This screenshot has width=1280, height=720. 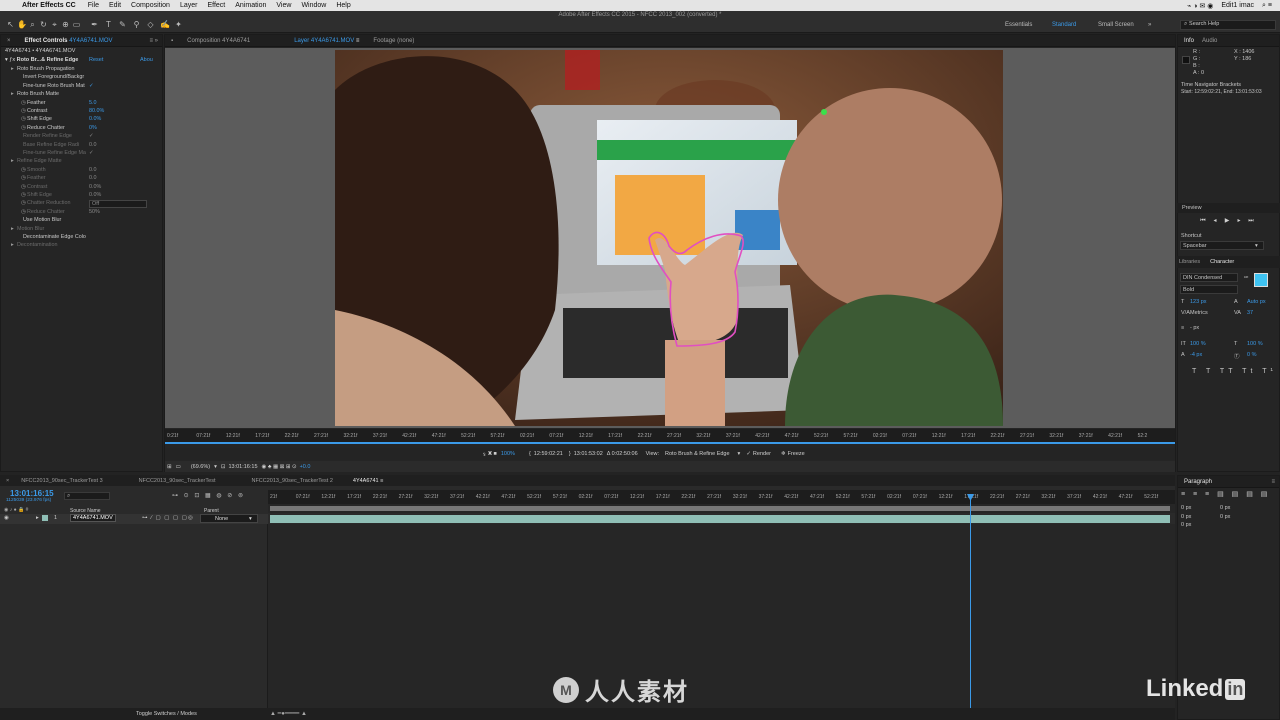 What do you see at coordinates (172, 41) in the screenshot?
I see `viewer-lock-icon: ▪` at bounding box center [172, 41].